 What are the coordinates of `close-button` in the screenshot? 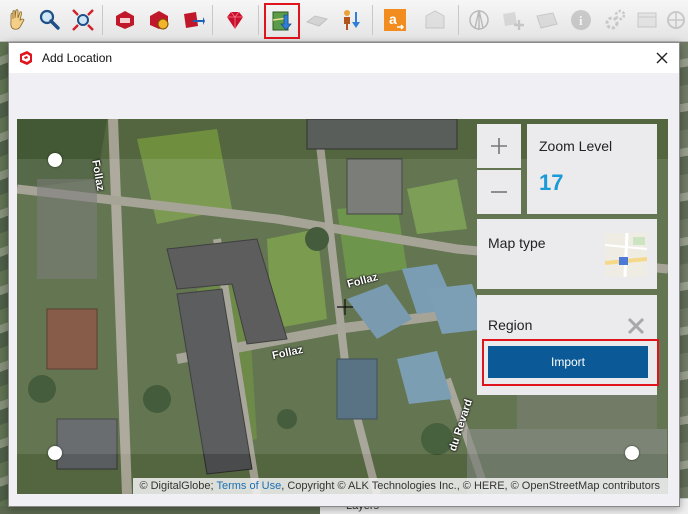 It's located at (662, 58).